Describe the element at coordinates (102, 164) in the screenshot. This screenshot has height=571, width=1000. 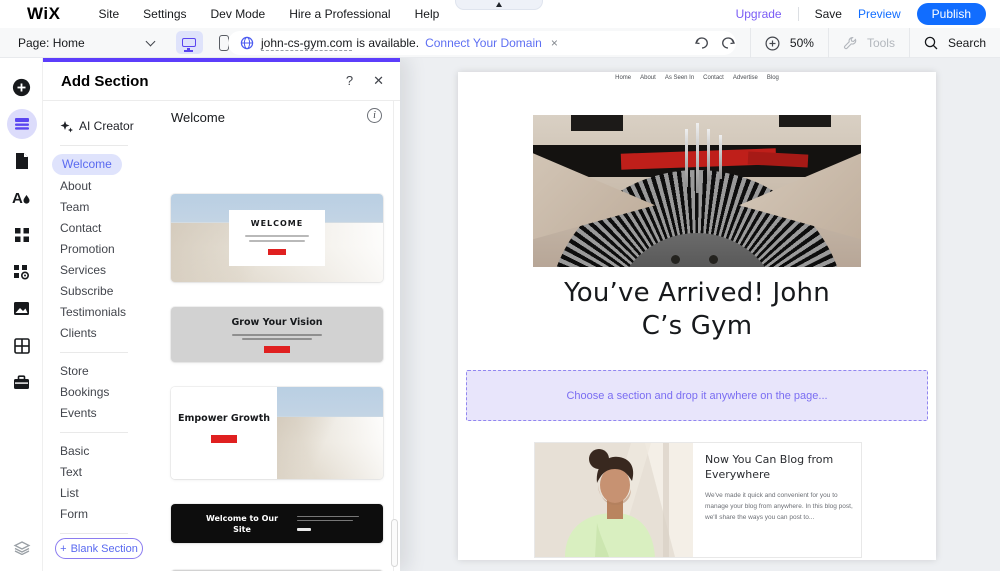
I see `category-welcome: Welcome` at that location.